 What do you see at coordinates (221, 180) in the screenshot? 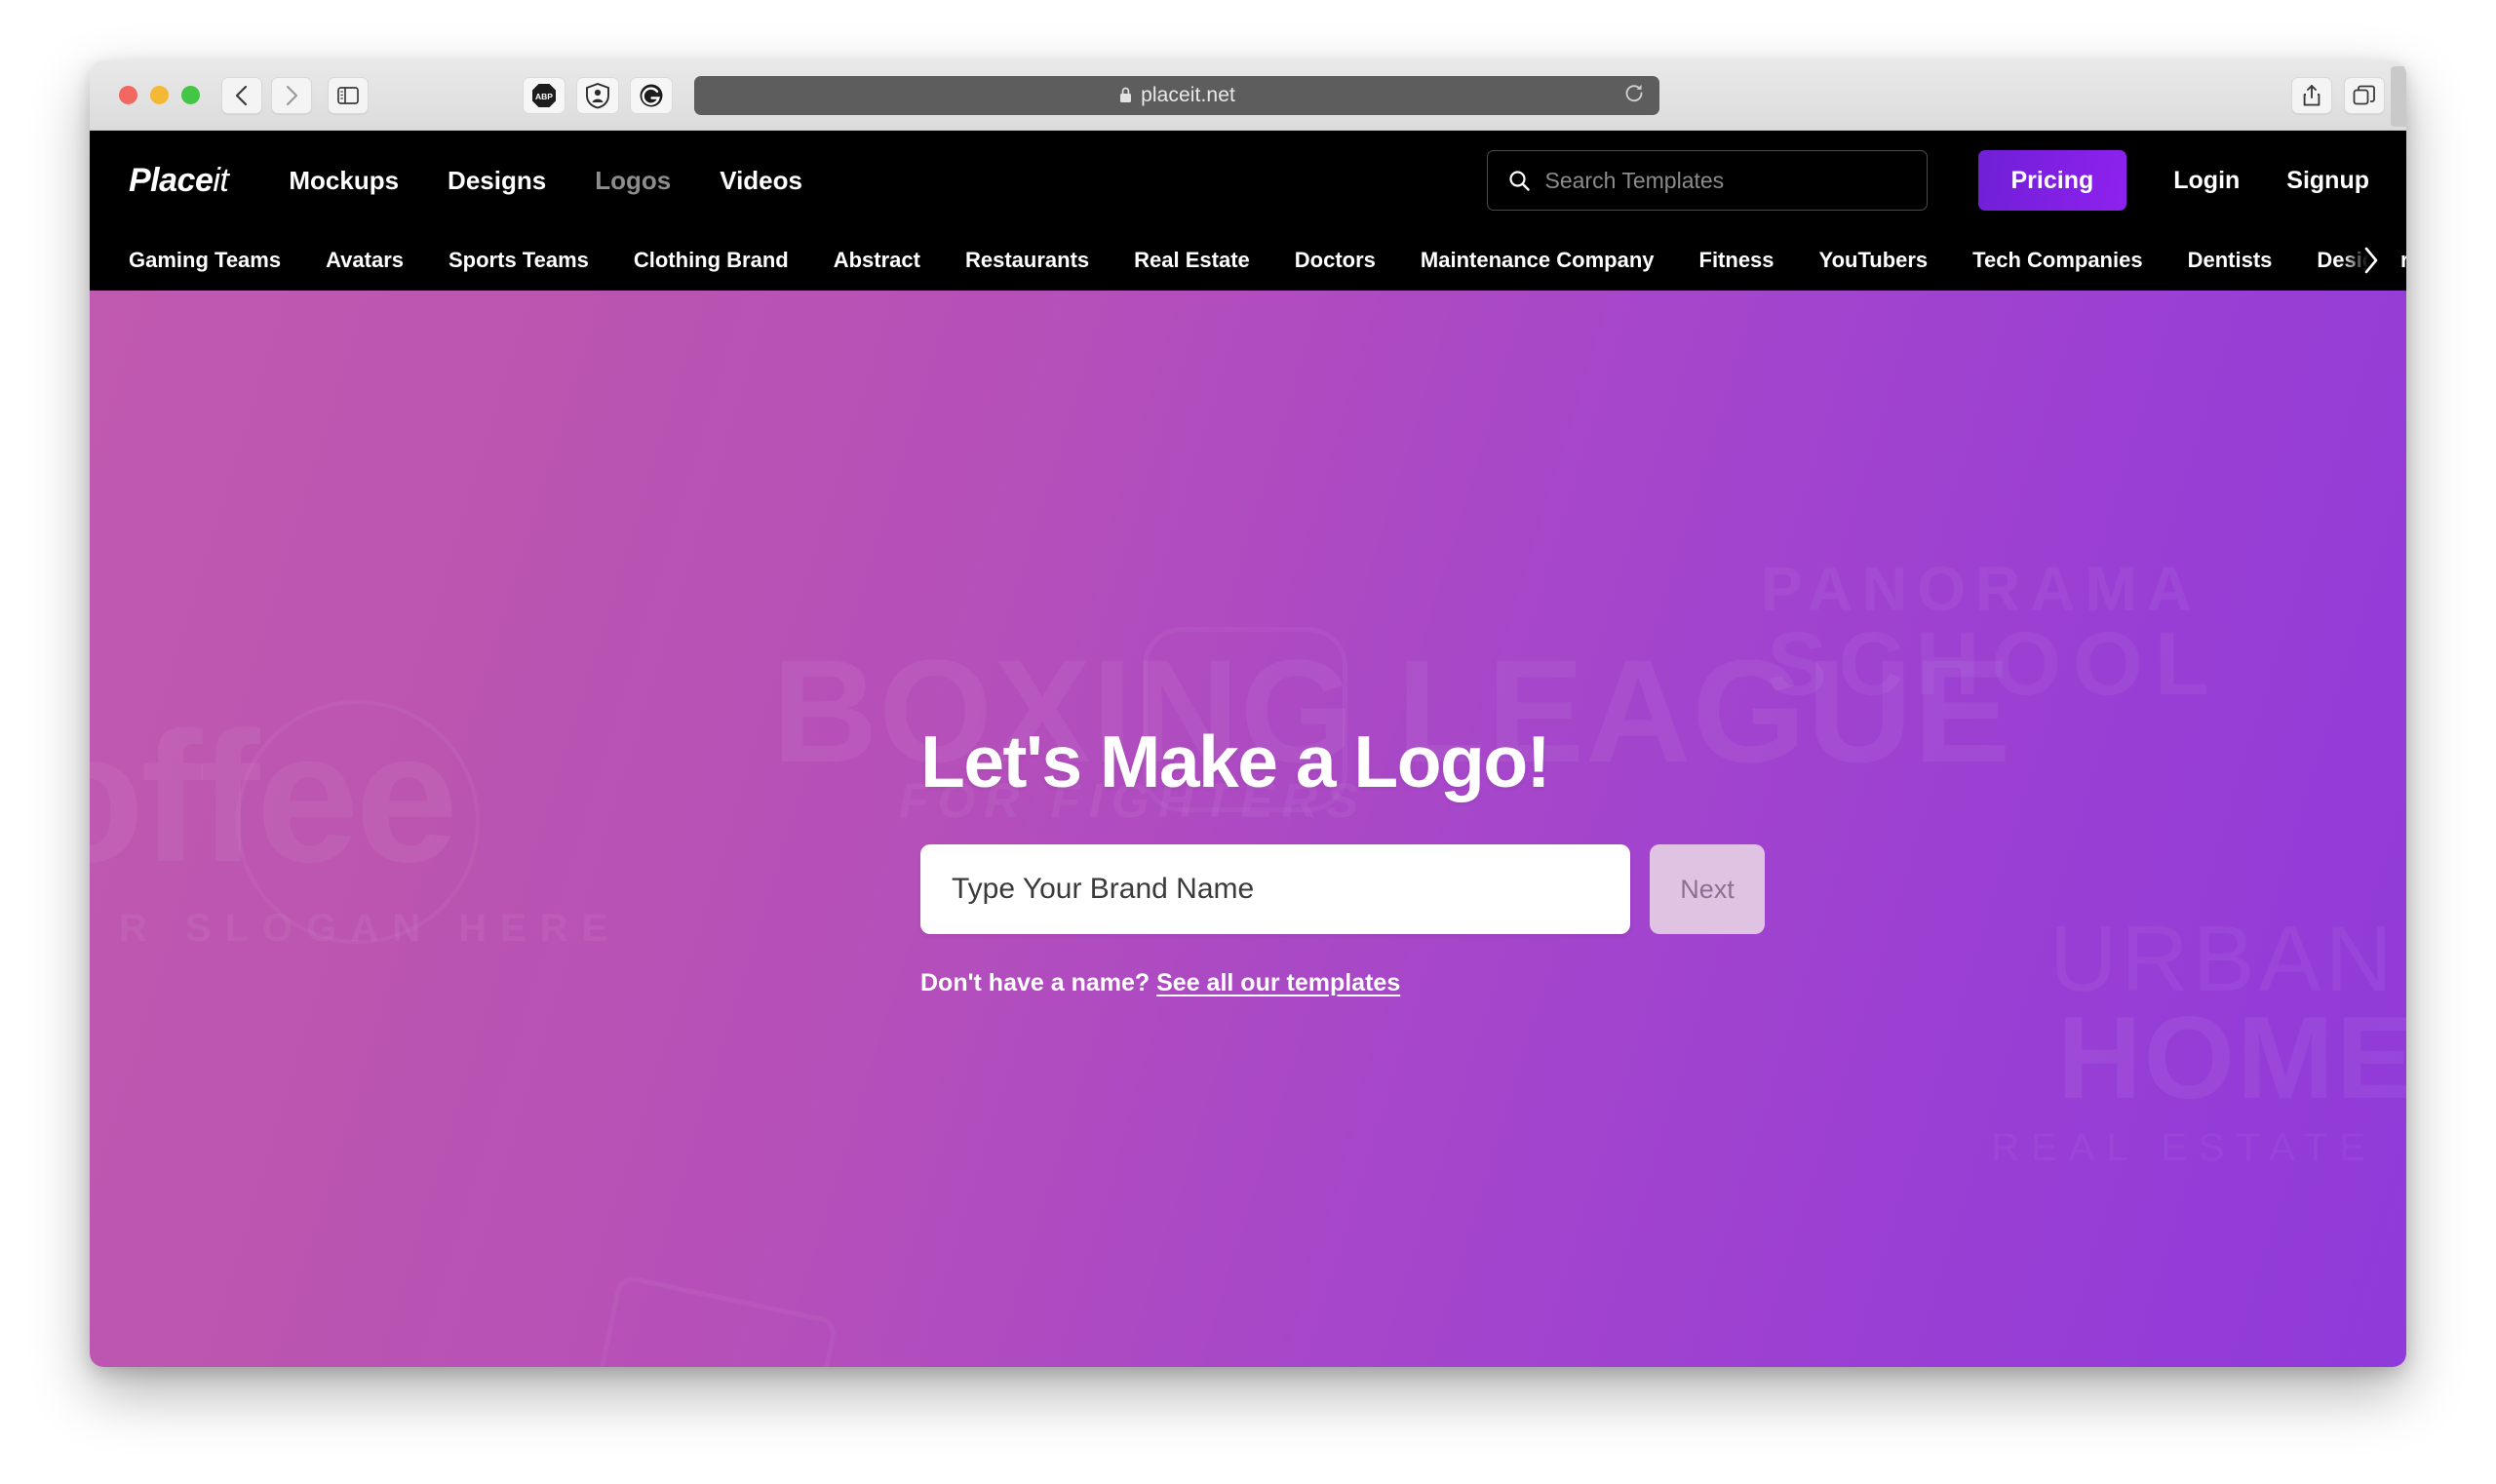
I see `logo-light-text: it` at bounding box center [221, 180].